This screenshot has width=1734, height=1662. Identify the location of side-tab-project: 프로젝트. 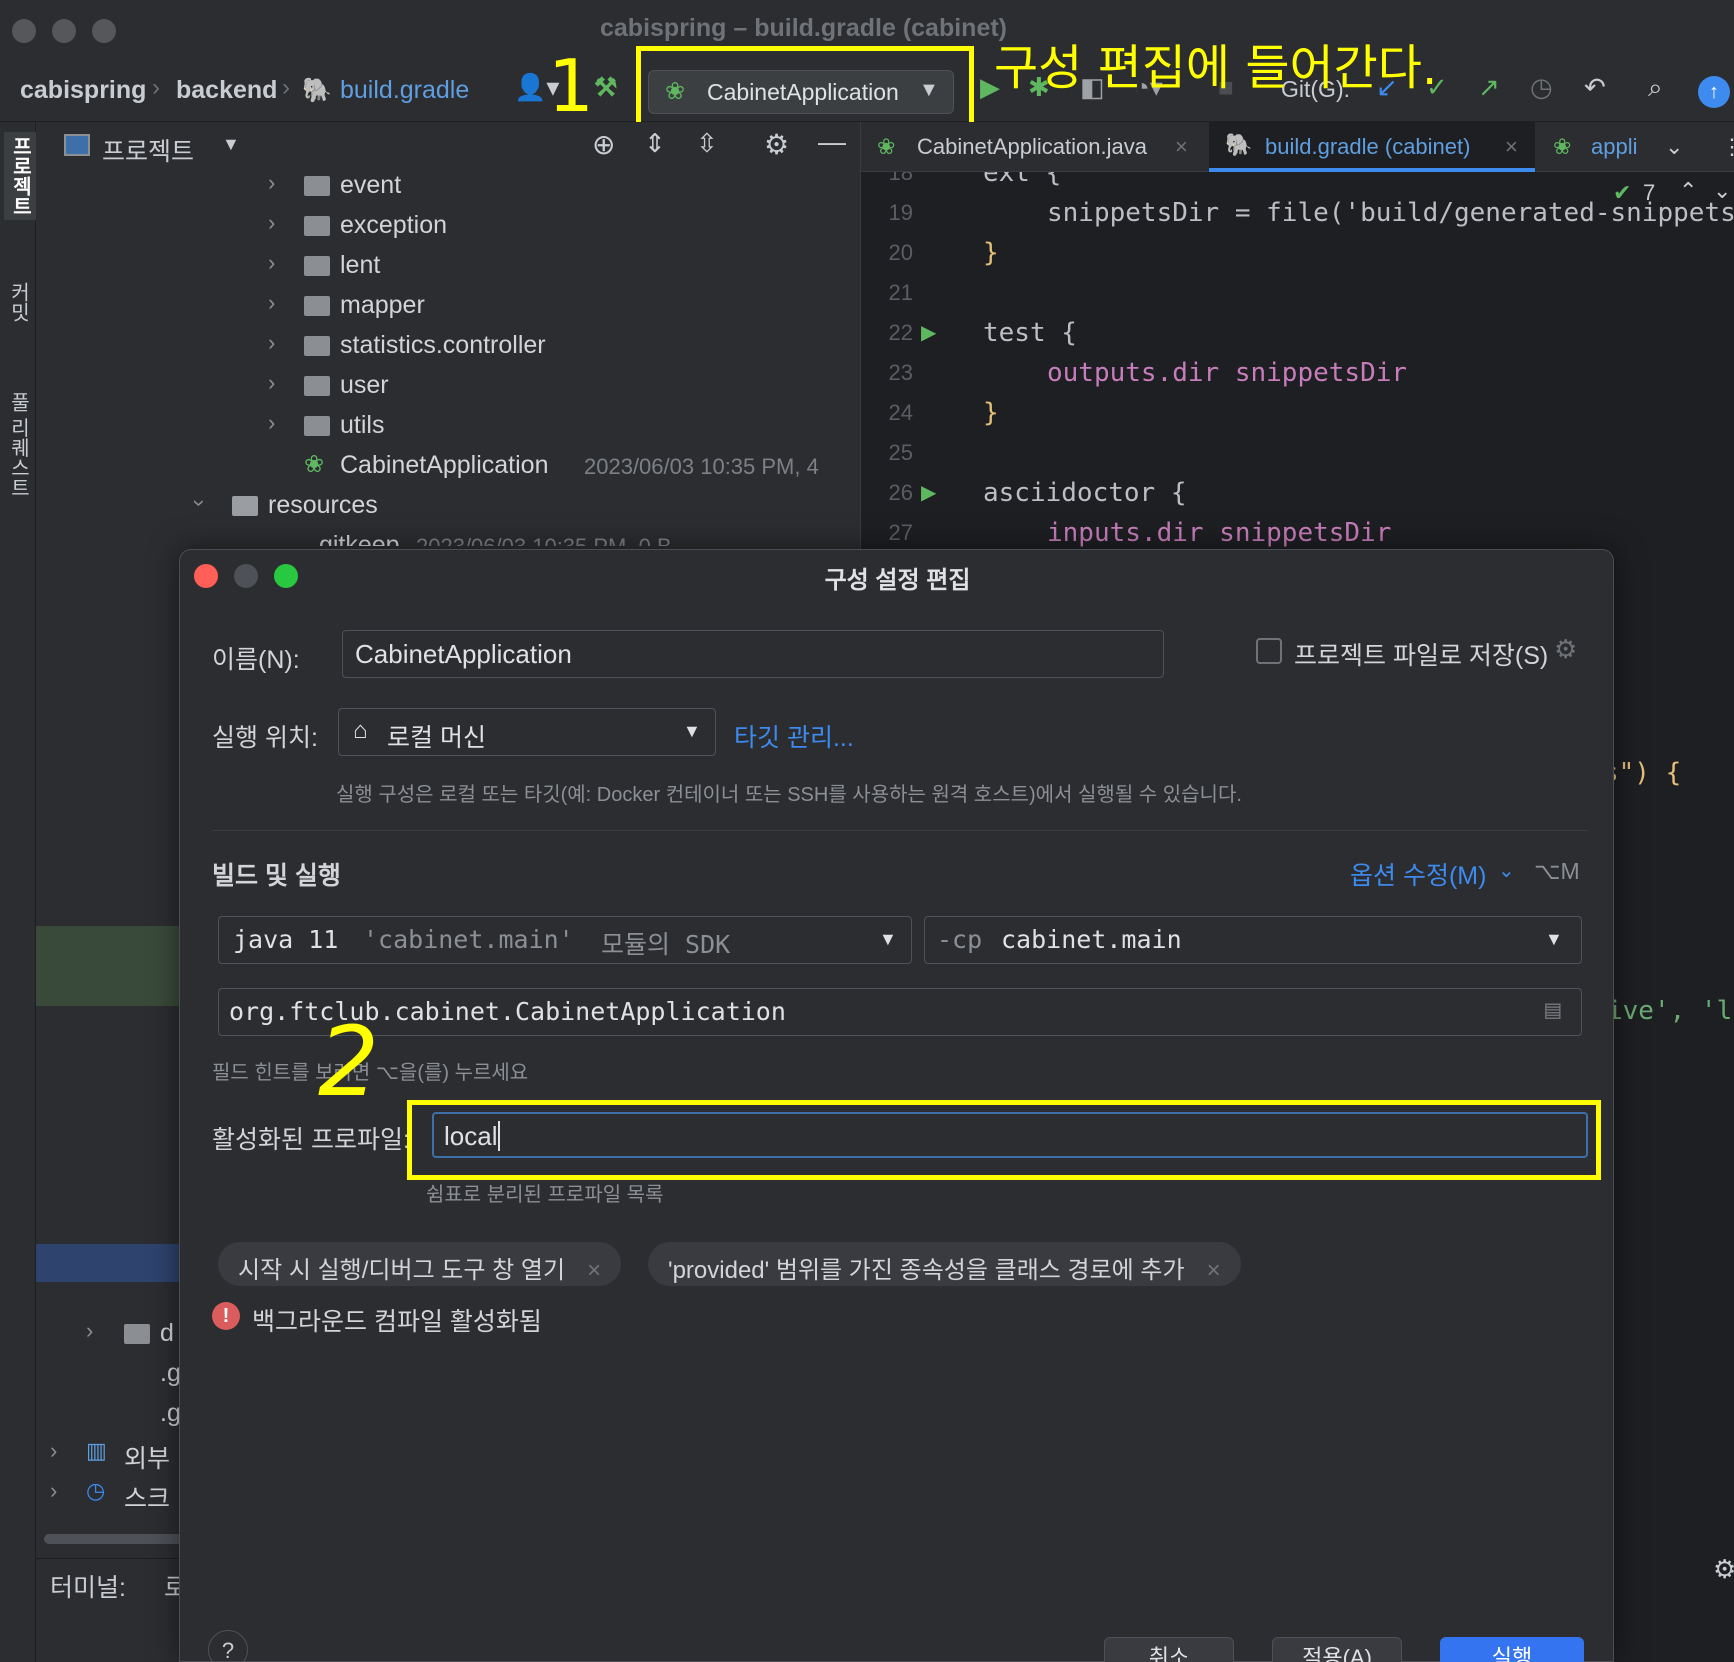
(20, 176).